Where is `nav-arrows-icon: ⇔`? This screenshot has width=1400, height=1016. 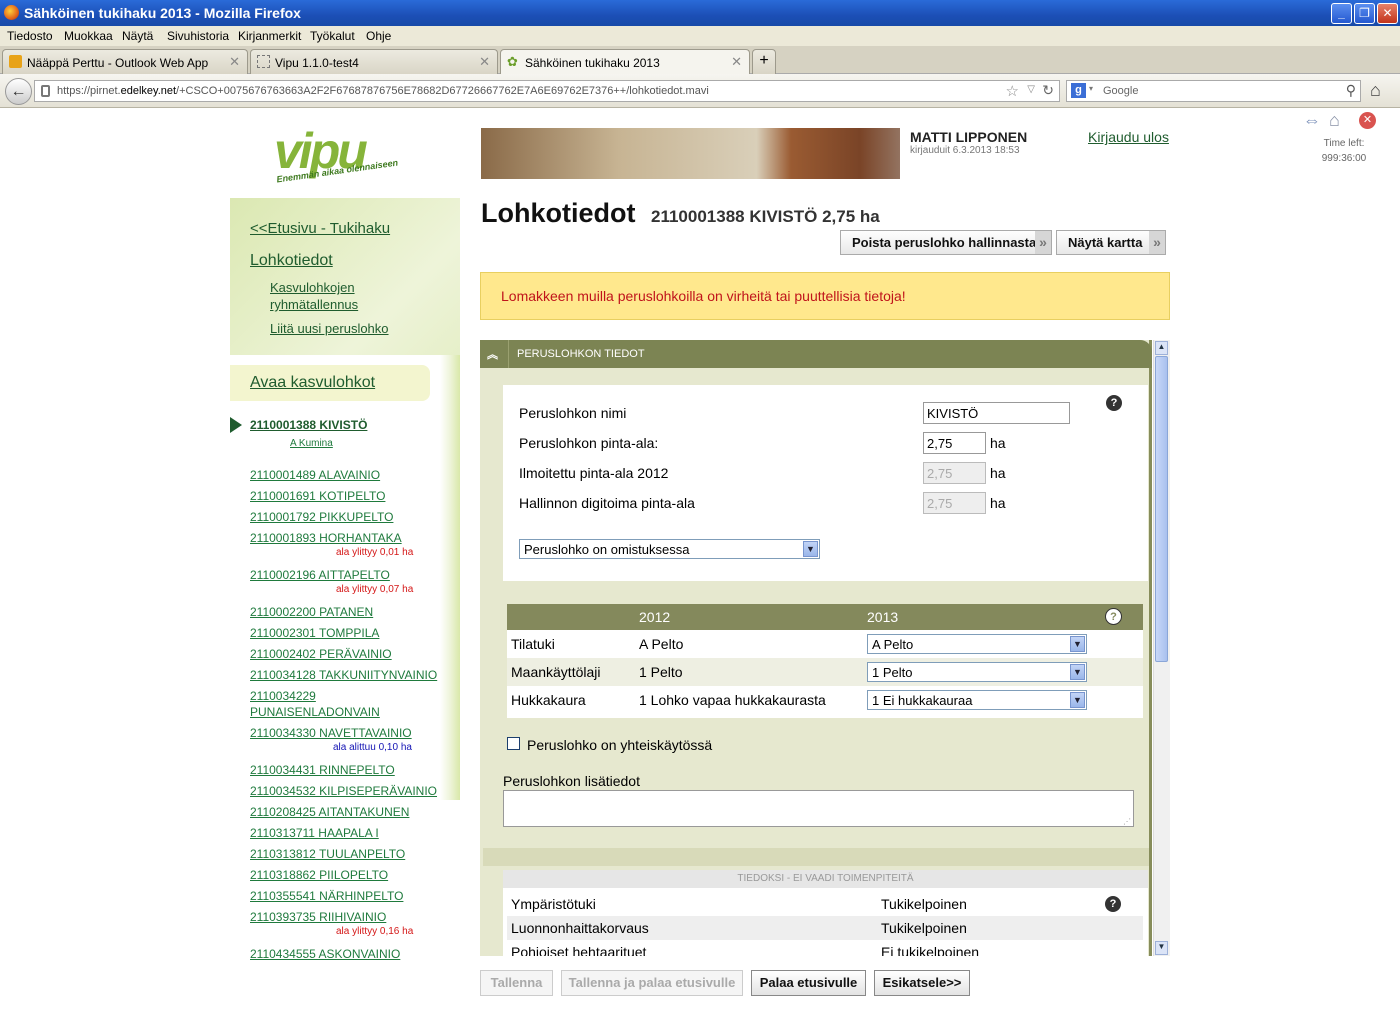
nav-arrows-icon: ⇔ is located at coordinates (1312, 120).